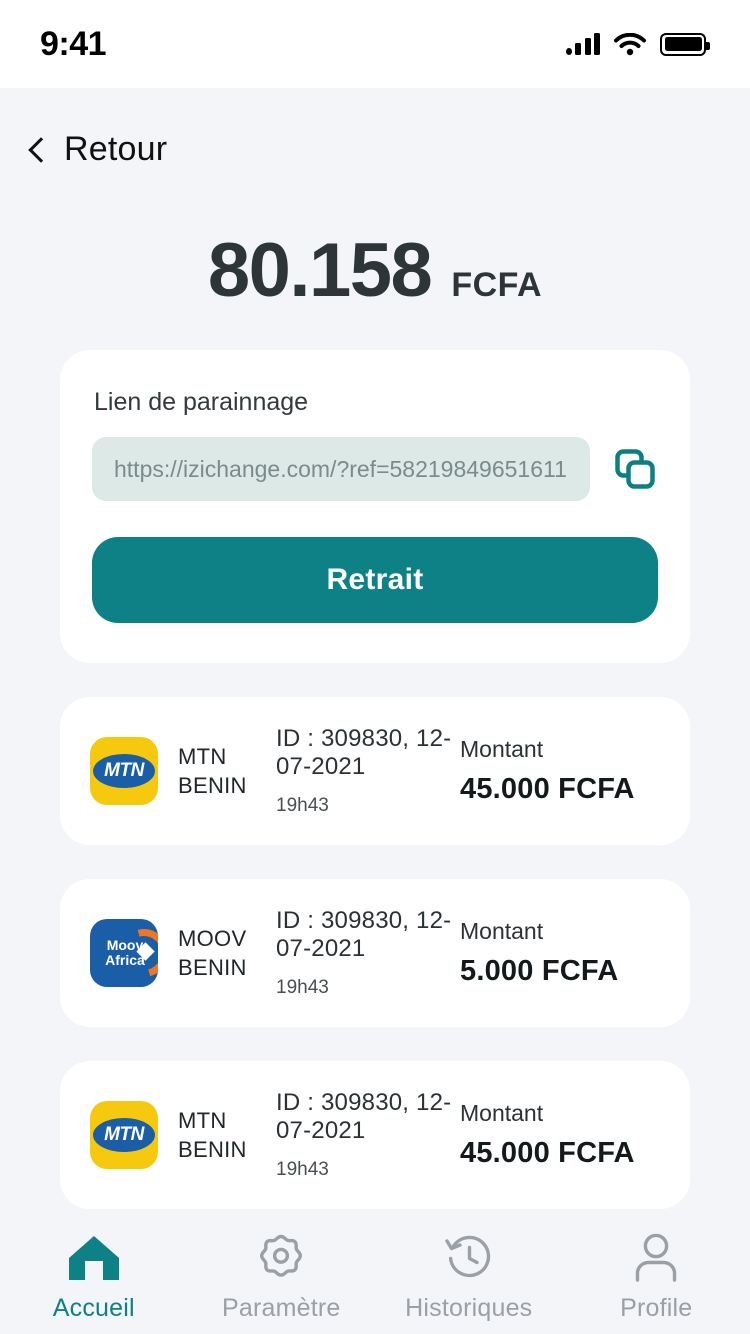 This screenshot has height=1334, width=750. Describe the element at coordinates (469, 1307) in the screenshot. I see `tab-label: Historiques` at that location.